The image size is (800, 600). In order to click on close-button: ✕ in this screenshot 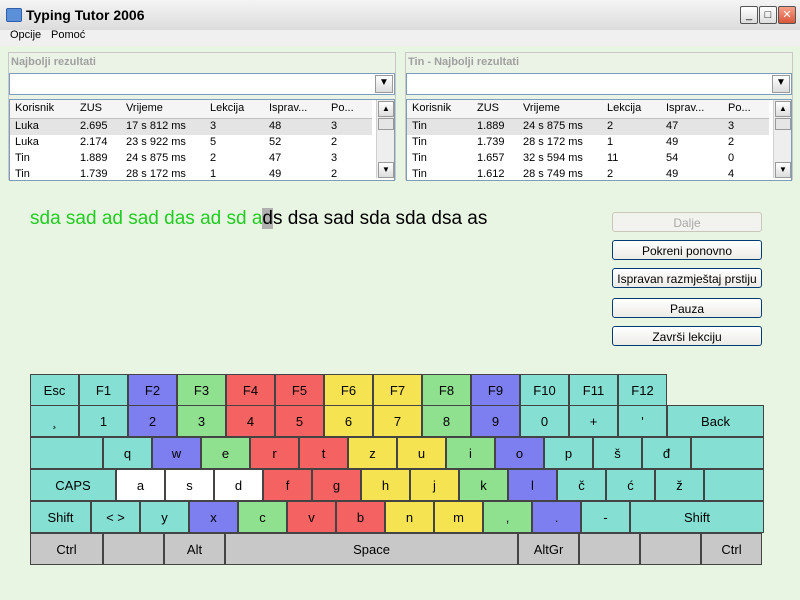, I will do `click(787, 15)`.